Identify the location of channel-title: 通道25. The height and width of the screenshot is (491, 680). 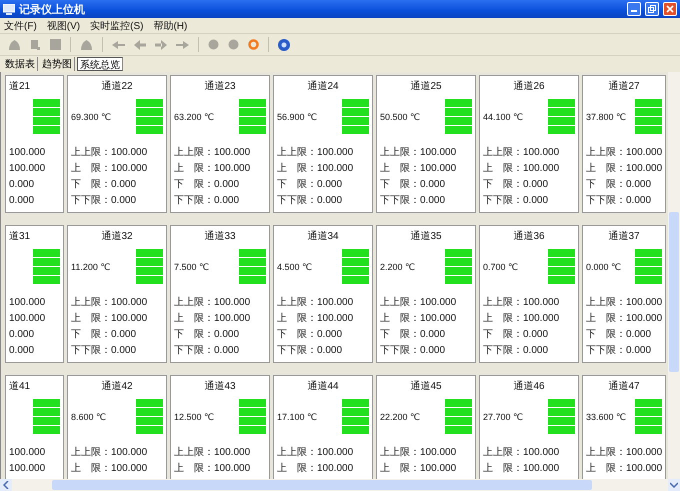
(426, 86).